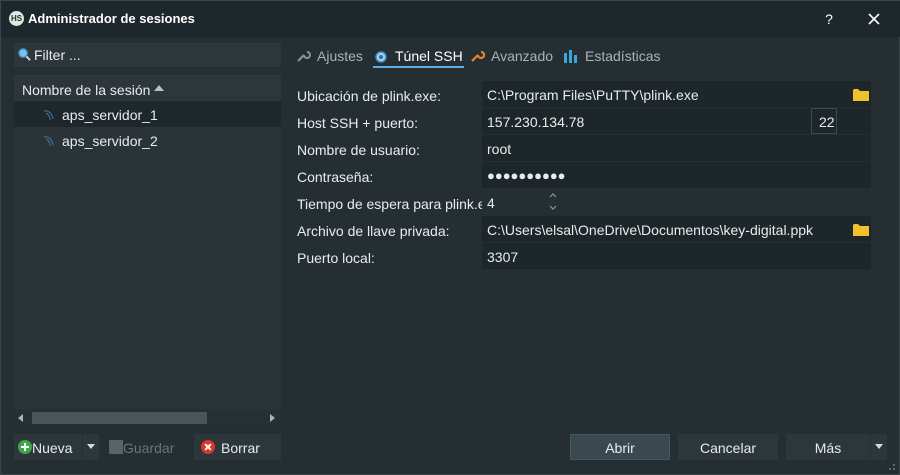 This screenshot has height=475, width=900. What do you see at coordinates (553, 208) in the screenshot?
I see `spin-down-icon` at bounding box center [553, 208].